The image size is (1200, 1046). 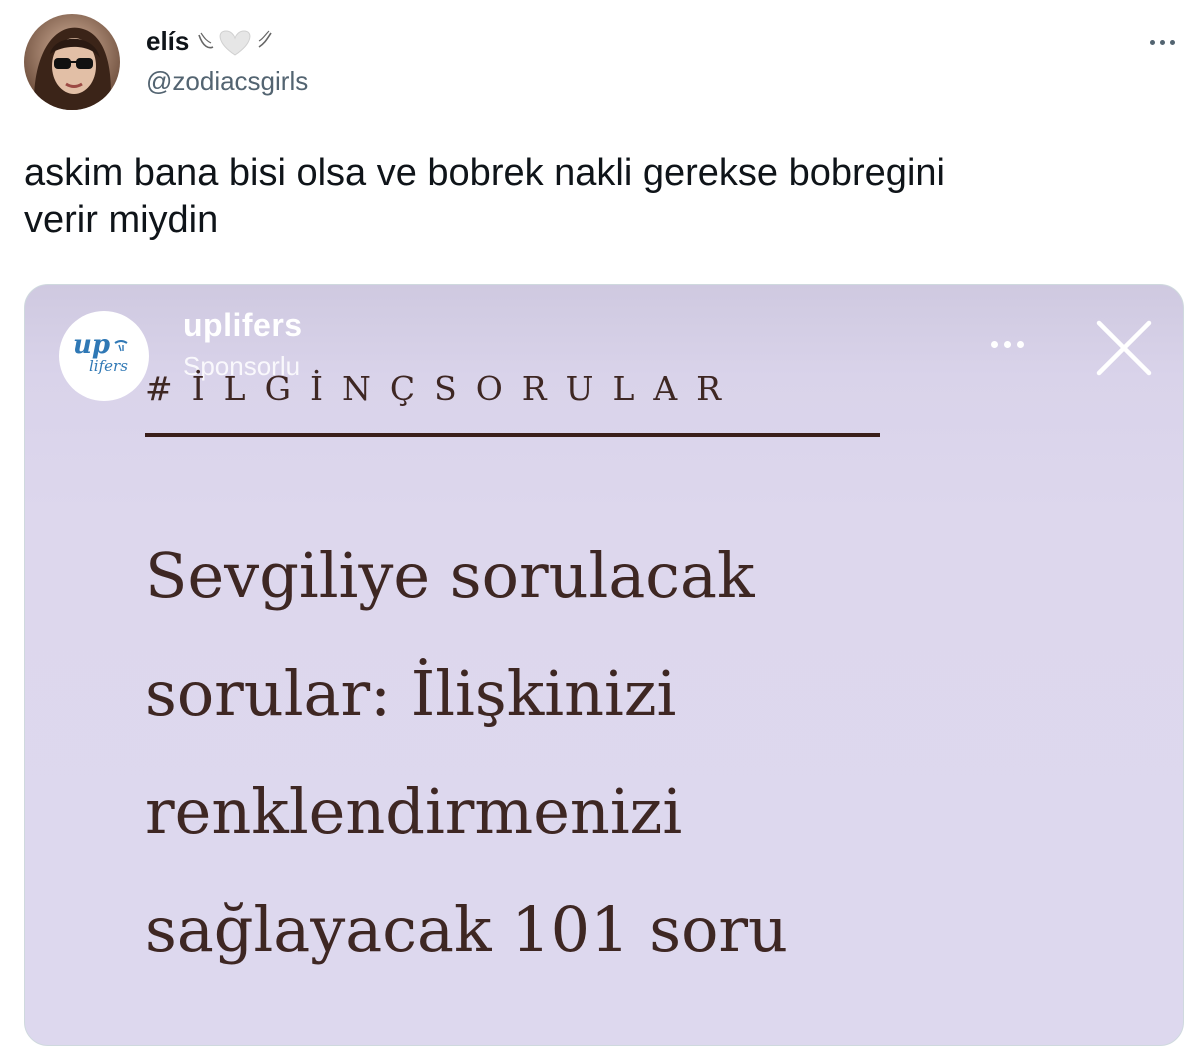 I want to click on tweet-text-line: verir miydin, so click(x=121, y=220).